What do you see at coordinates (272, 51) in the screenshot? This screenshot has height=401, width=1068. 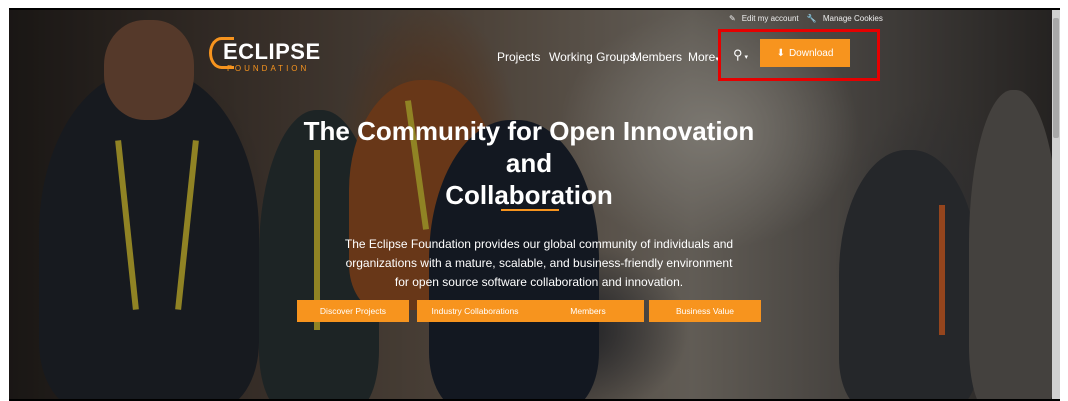 I see `logo-name: ECLIPSE` at bounding box center [272, 51].